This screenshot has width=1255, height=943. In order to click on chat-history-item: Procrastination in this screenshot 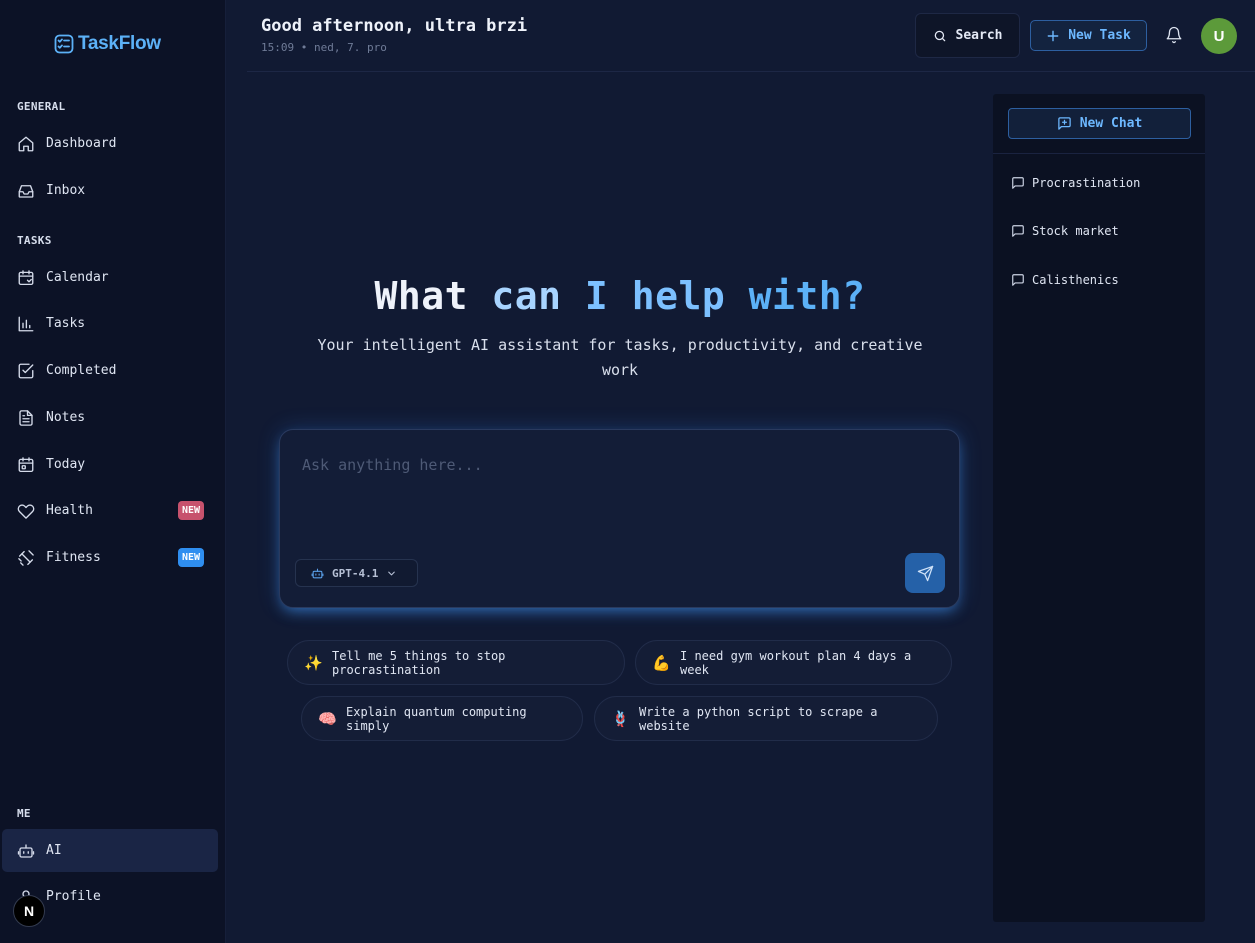, I will do `click(1075, 183)`.